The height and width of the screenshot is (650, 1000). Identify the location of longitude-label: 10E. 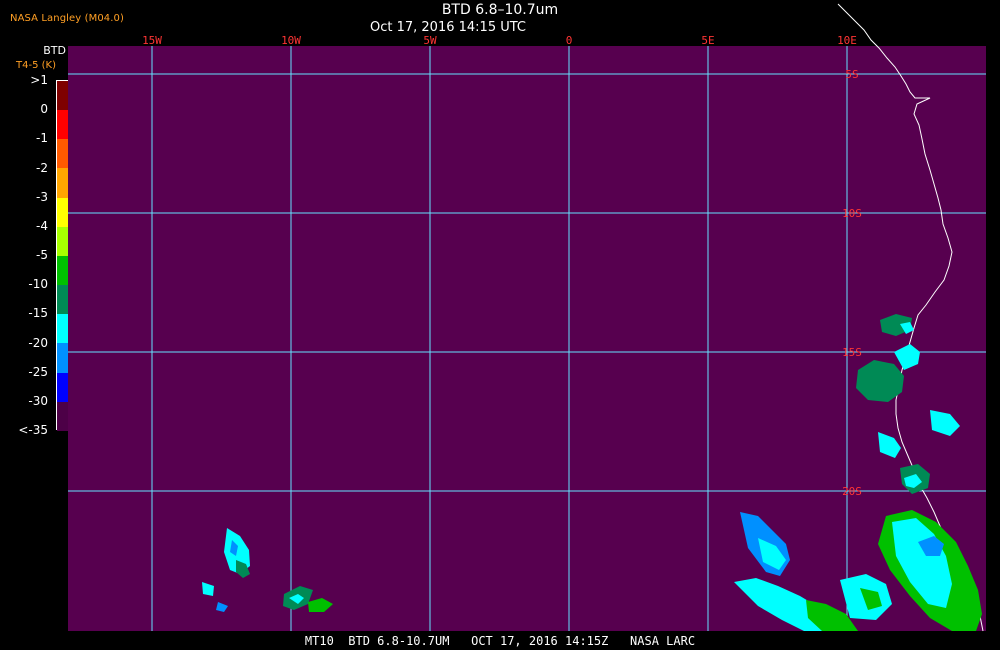
(847, 40).